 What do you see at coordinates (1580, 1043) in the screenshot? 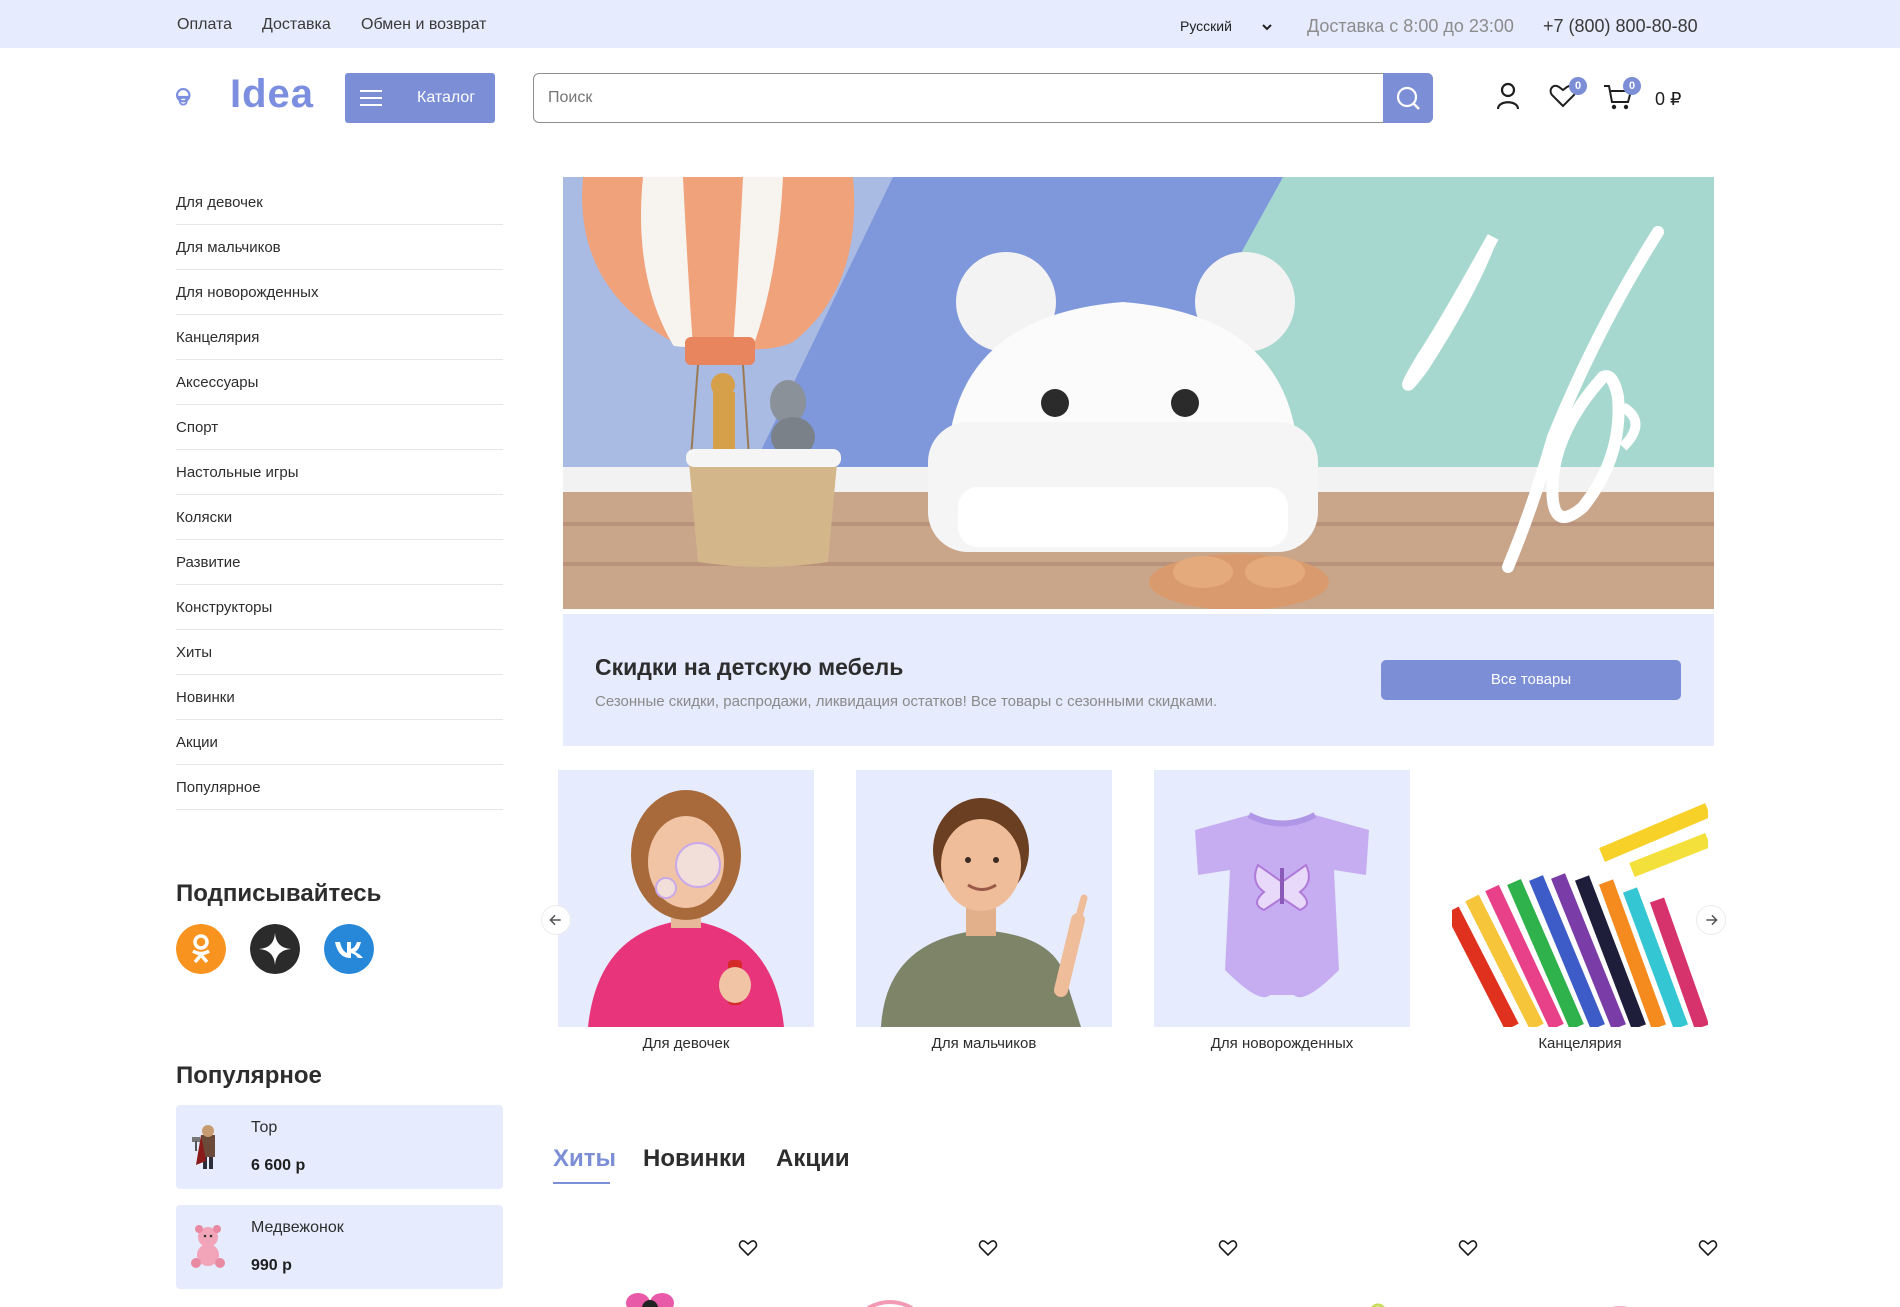
I see `category-label: Канцелярия` at bounding box center [1580, 1043].